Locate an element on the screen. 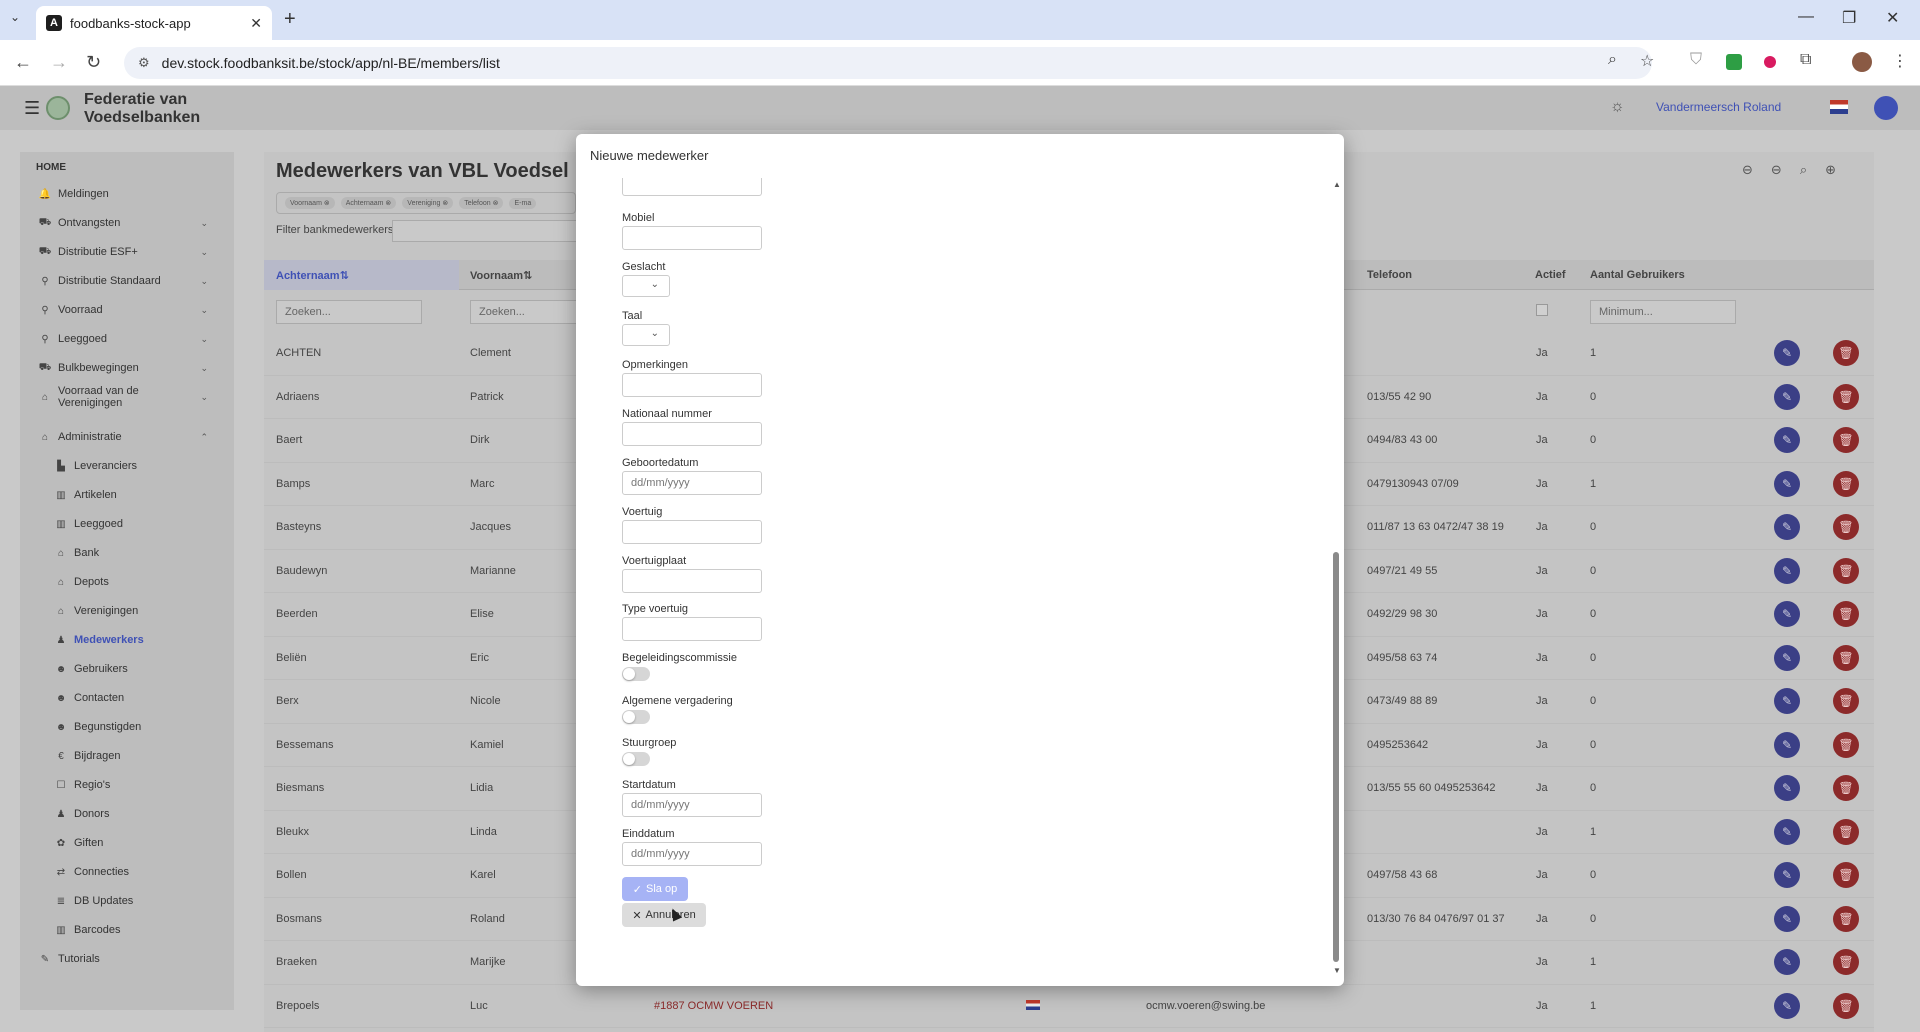 This screenshot has width=1920, height=1032. new-tab-icon: + is located at coordinates (290, 19).